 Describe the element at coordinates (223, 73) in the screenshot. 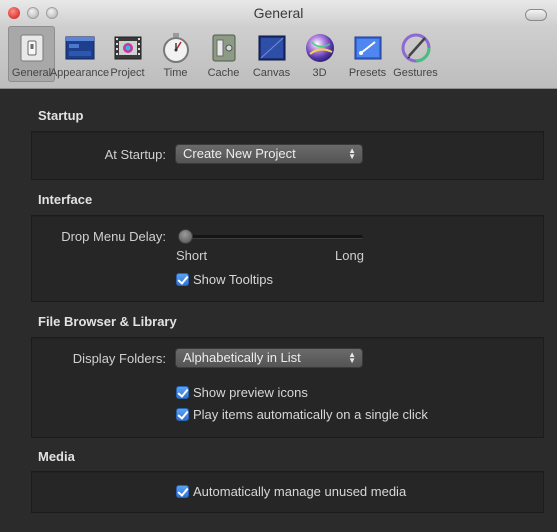

I see `tab-cache-label: Cache` at that location.